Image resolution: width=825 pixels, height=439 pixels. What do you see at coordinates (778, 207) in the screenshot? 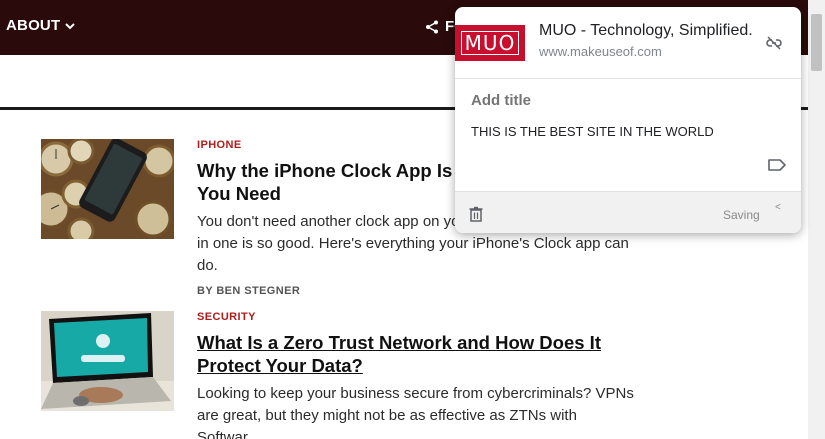
I see `status-tick-mark: ˂` at bounding box center [778, 207].